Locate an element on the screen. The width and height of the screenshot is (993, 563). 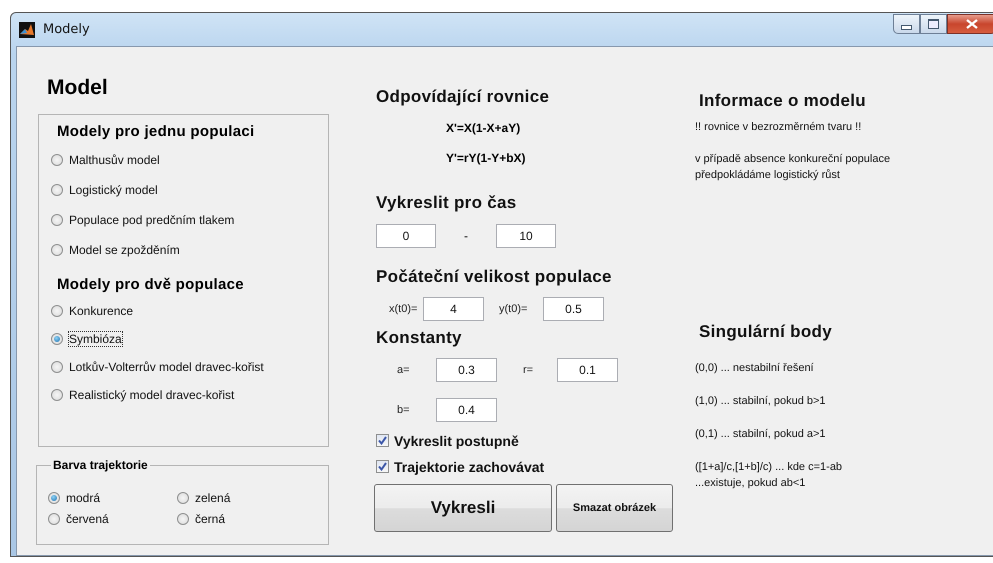
input-field: 10 is located at coordinates (526, 236).